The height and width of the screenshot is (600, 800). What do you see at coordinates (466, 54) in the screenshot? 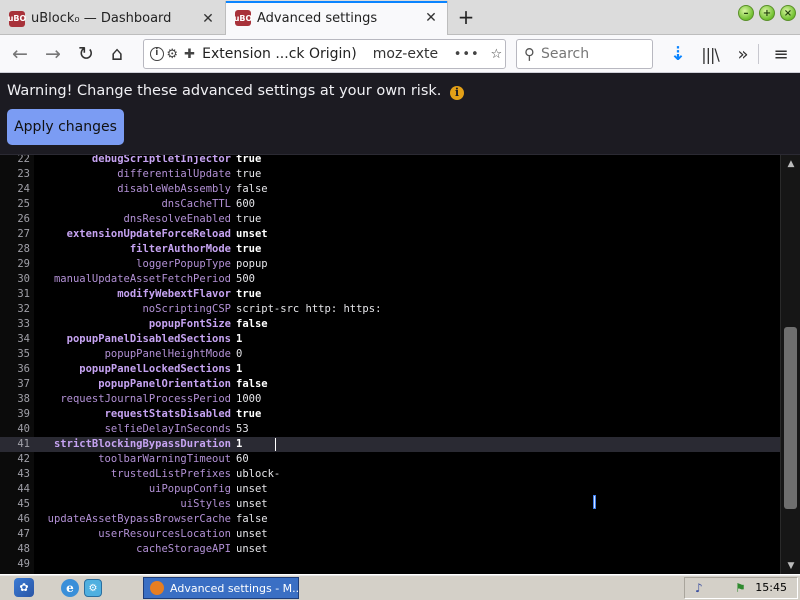
I see `page-actions-icon: •••` at bounding box center [466, 54].